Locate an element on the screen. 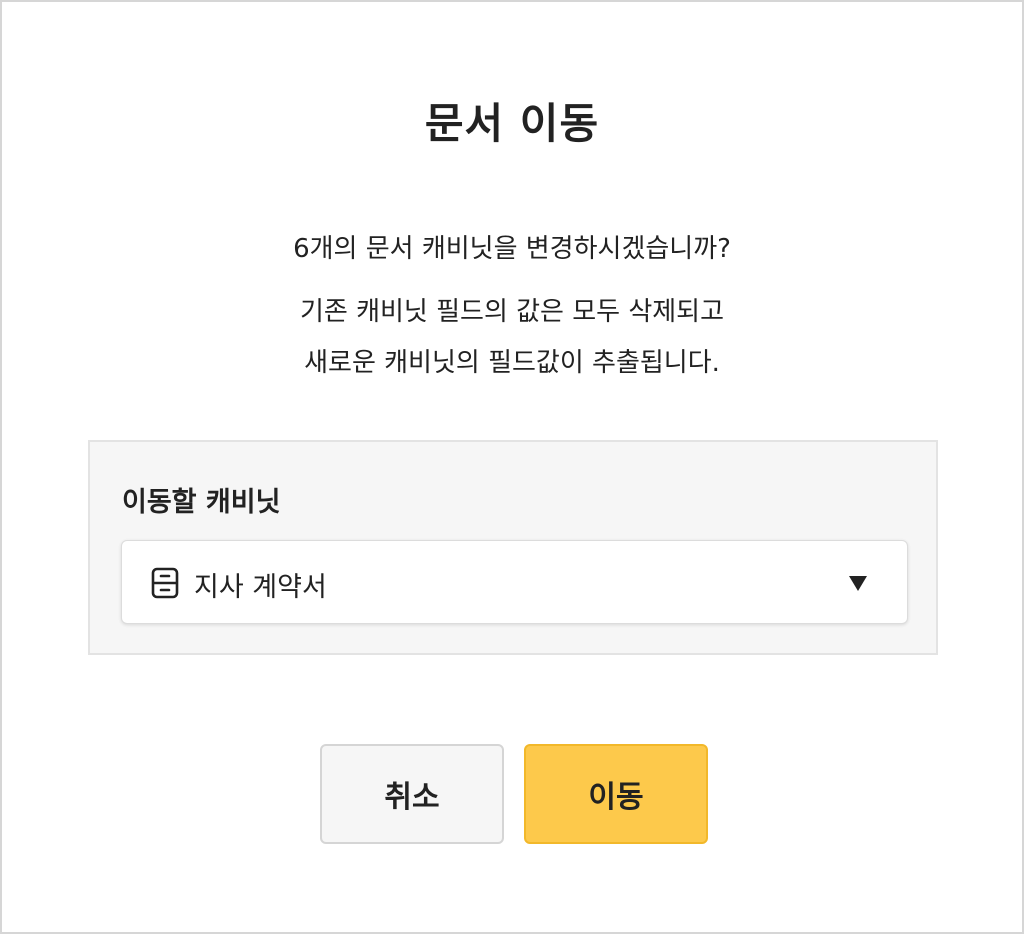  move-button: 이동 is located at coordinates (616, 794).